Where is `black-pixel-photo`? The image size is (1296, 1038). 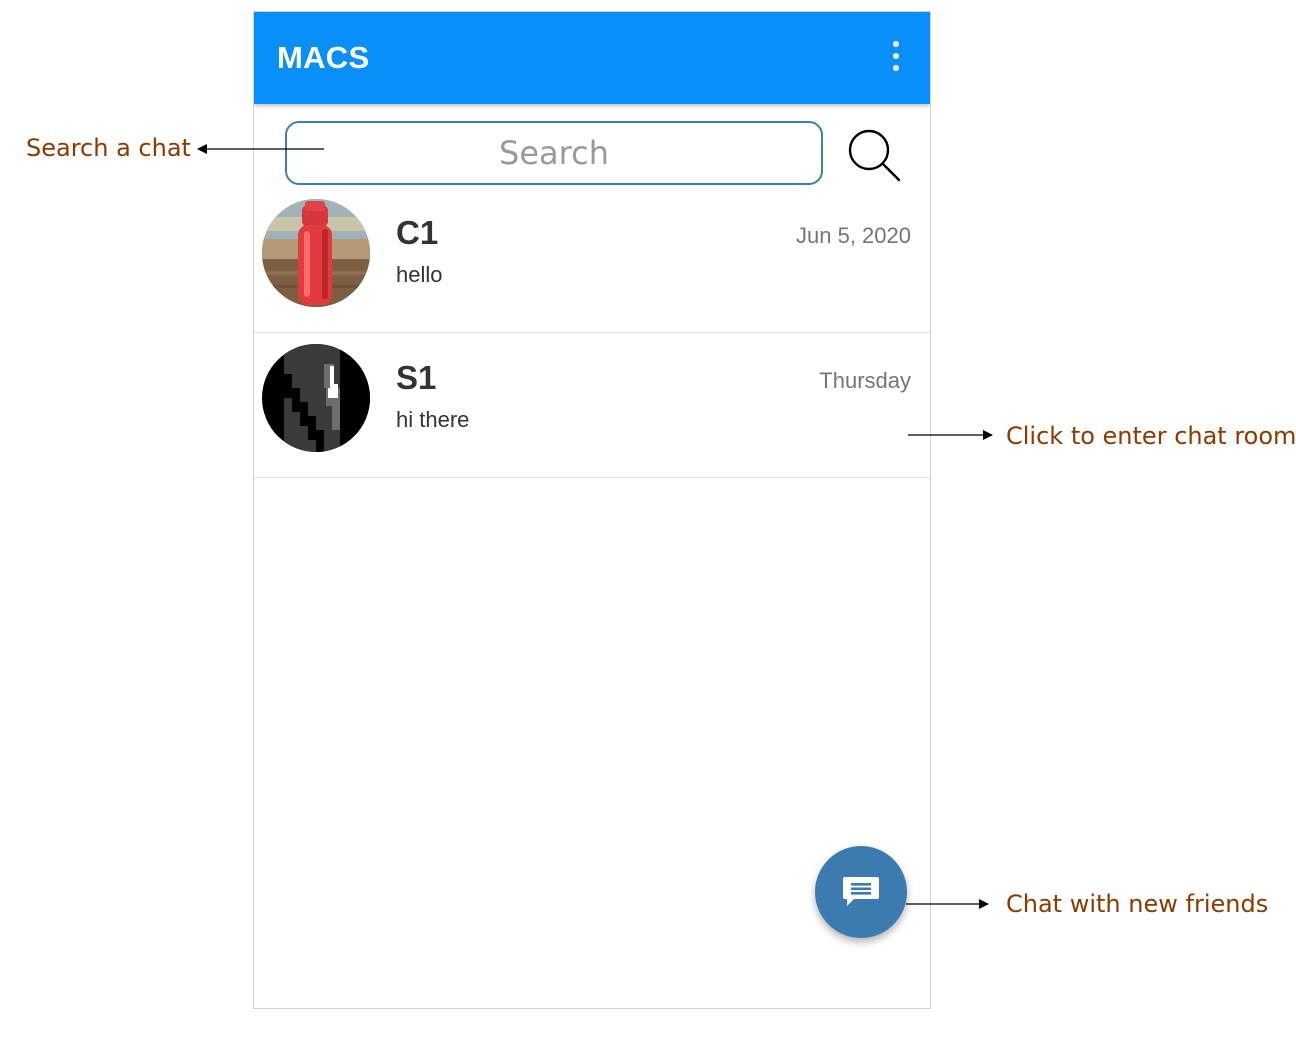 black-pixel-photo is located at coordinates (316, 398).